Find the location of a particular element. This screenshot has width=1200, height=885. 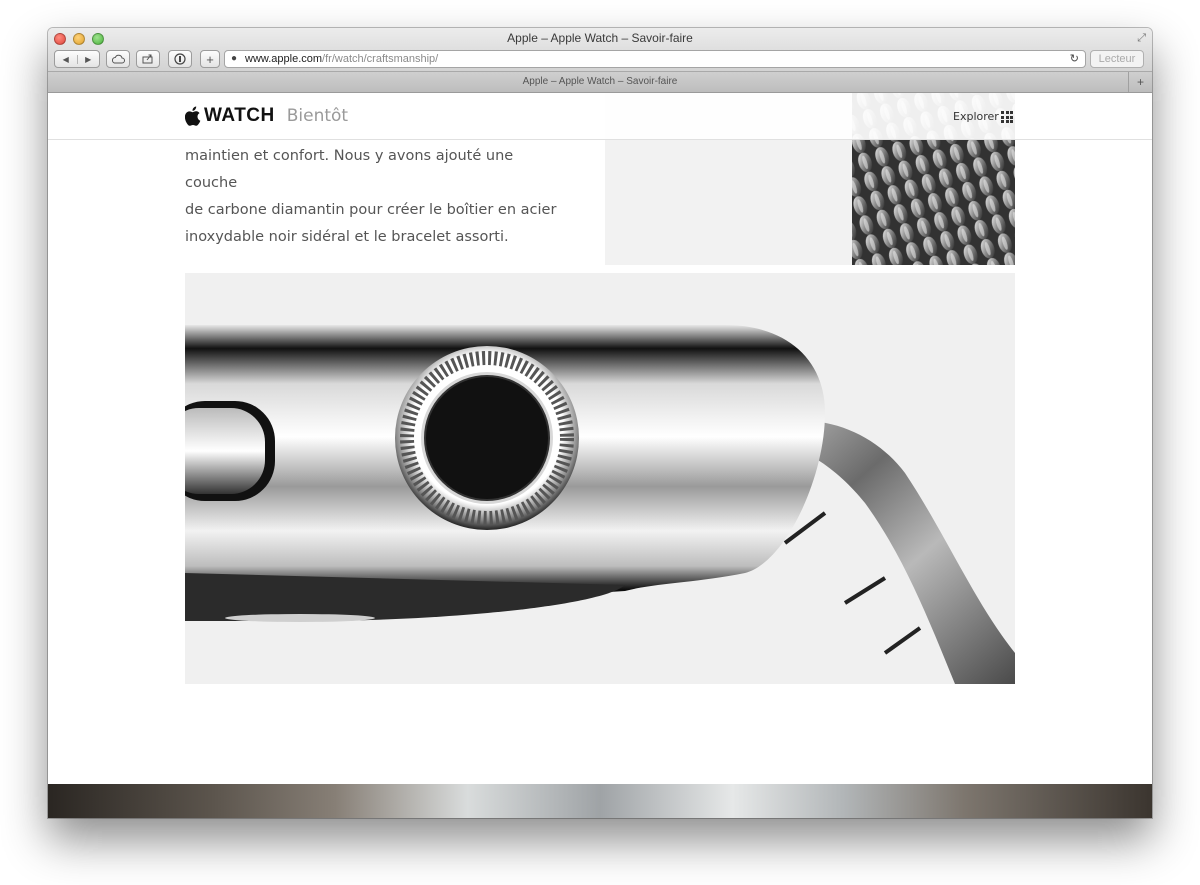

window-title: Apple – Apple Watch – Savoir-faire is located at coordinates (600, 38).